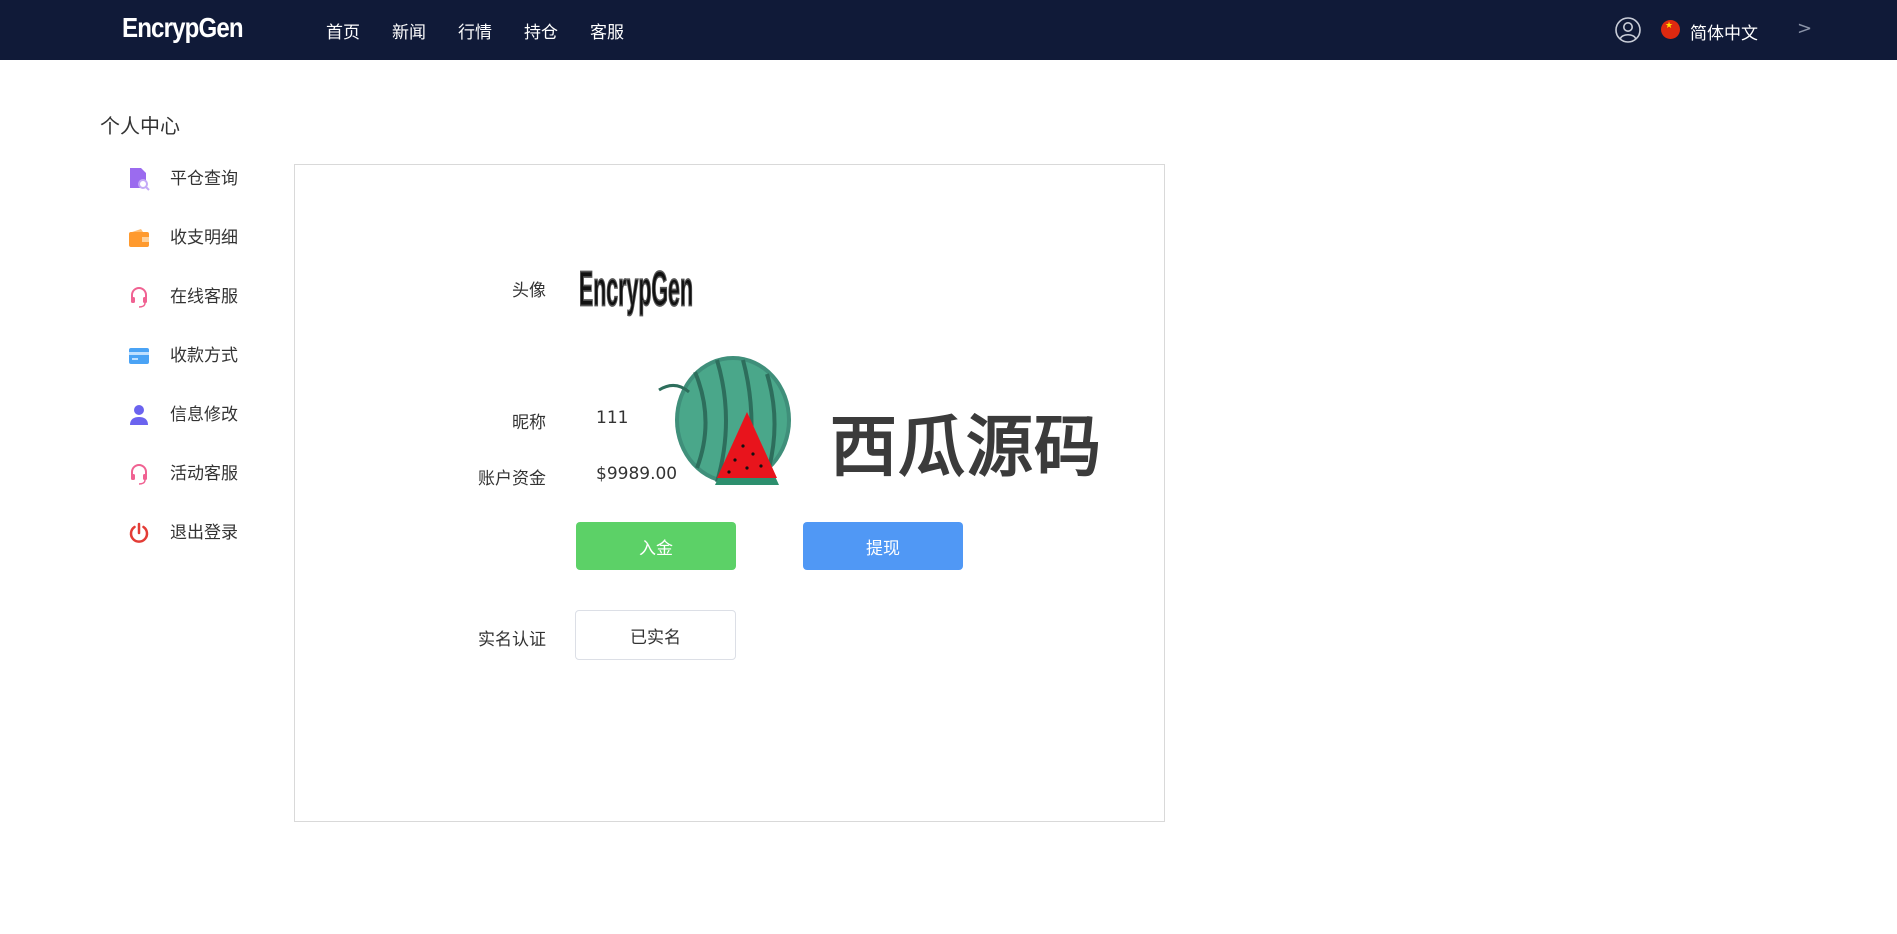 The image size is (1897, 934). What do you see at coordinates (512, 640) in the screenshot?
I see `verify-label: 实名认证` at bounding box center [512, 640].